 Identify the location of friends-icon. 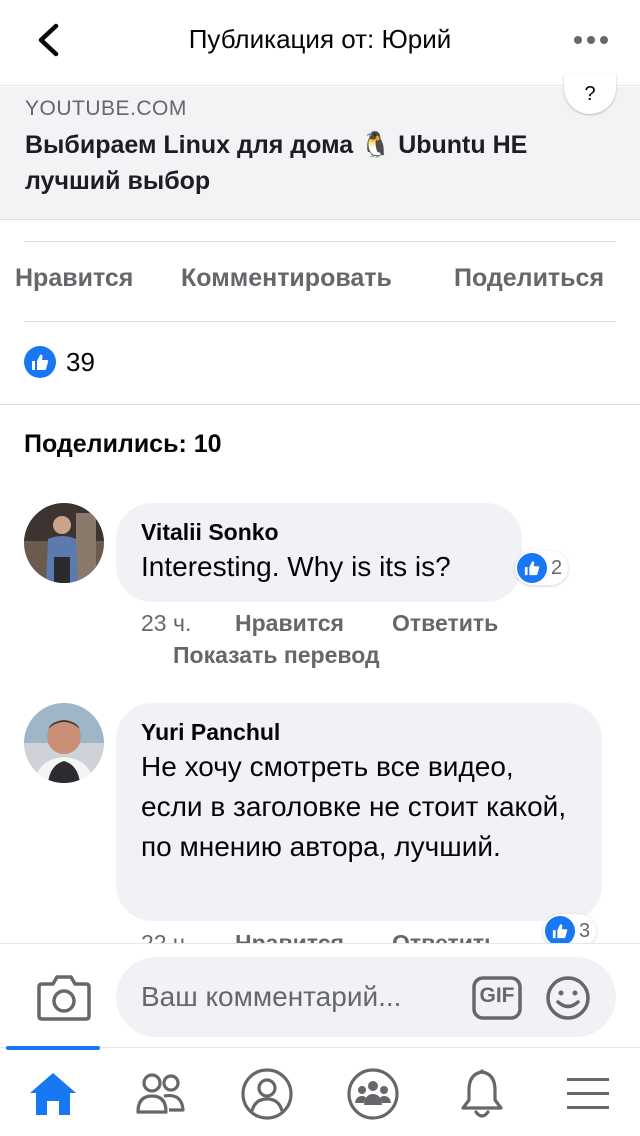
(160, 1093).